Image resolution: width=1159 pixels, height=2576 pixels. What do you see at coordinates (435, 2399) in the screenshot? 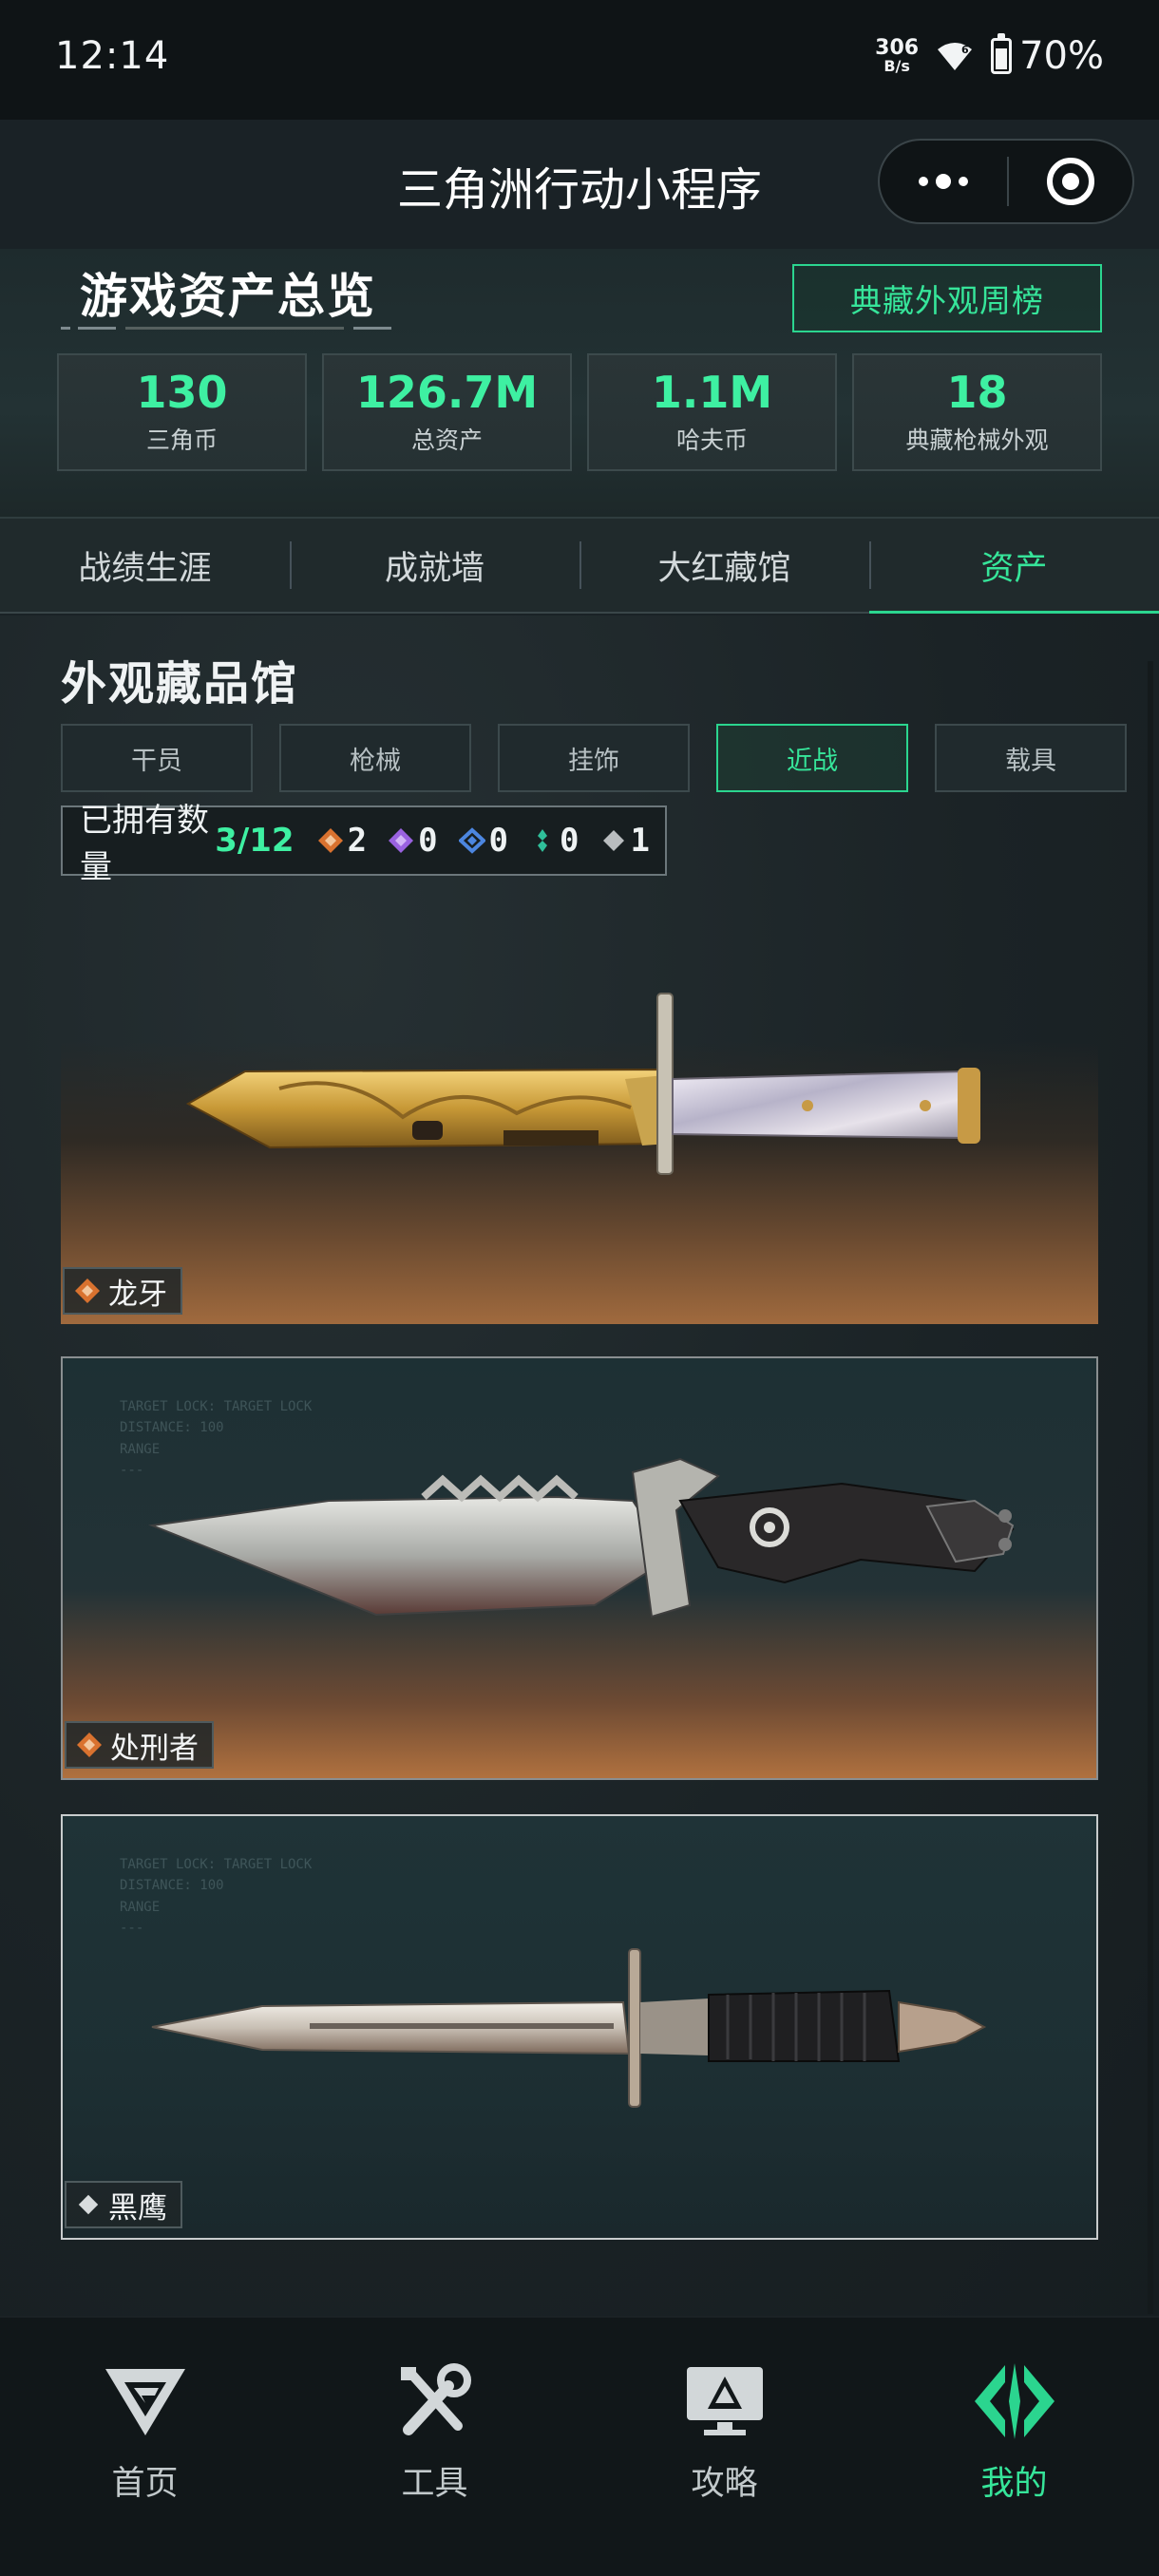
I see `tools-icon` at bounding box center [435, 2399].